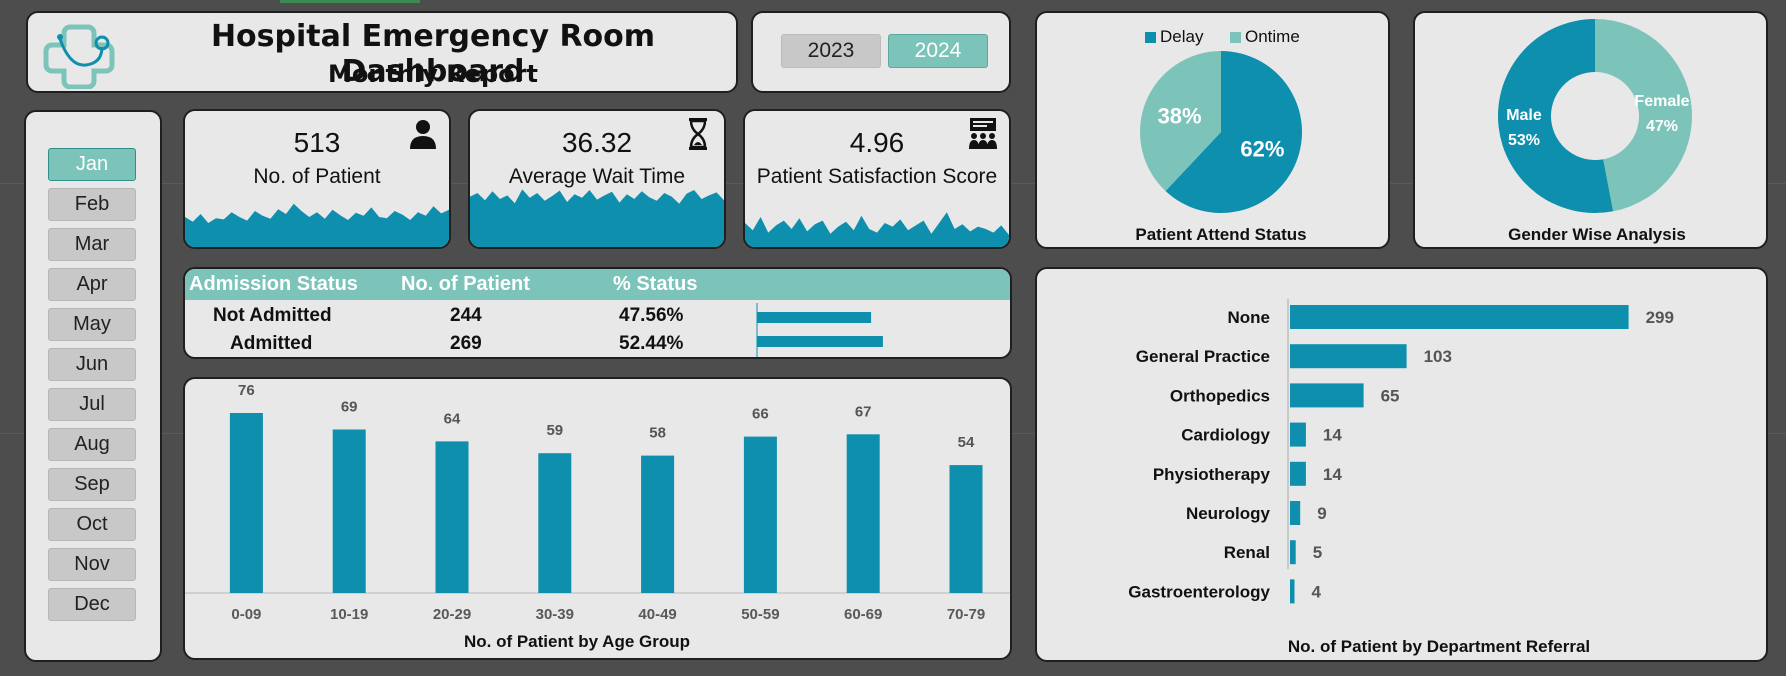 This screenshot has height=676, width=1786. Describe the element at coordinates (597, 284) in the screenshot. I see `table-header: Admission Status No. of Patient % Status` at that location.